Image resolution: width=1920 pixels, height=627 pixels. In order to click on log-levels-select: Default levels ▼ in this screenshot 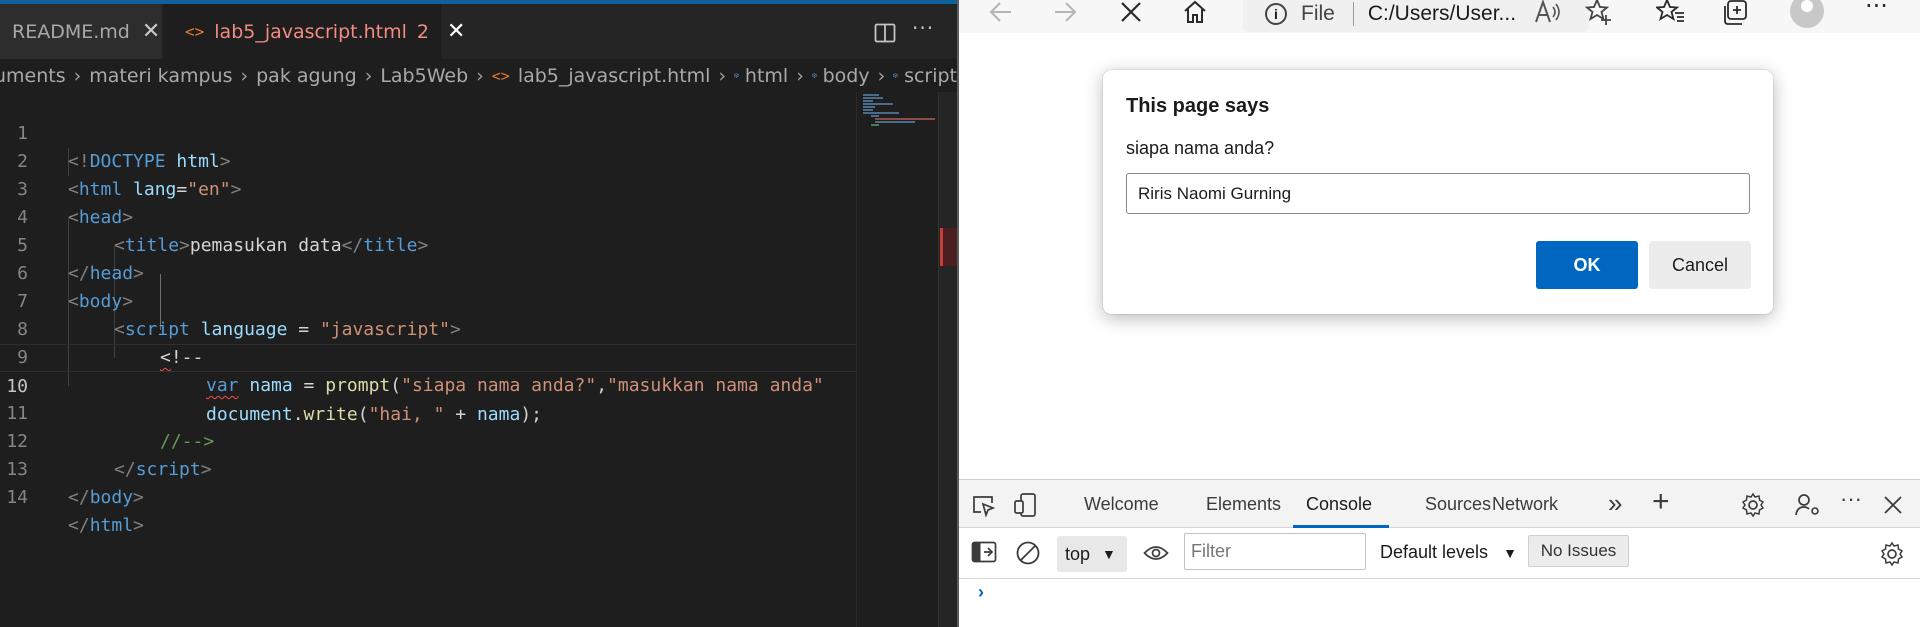, I will do `click(1448, 552)`.